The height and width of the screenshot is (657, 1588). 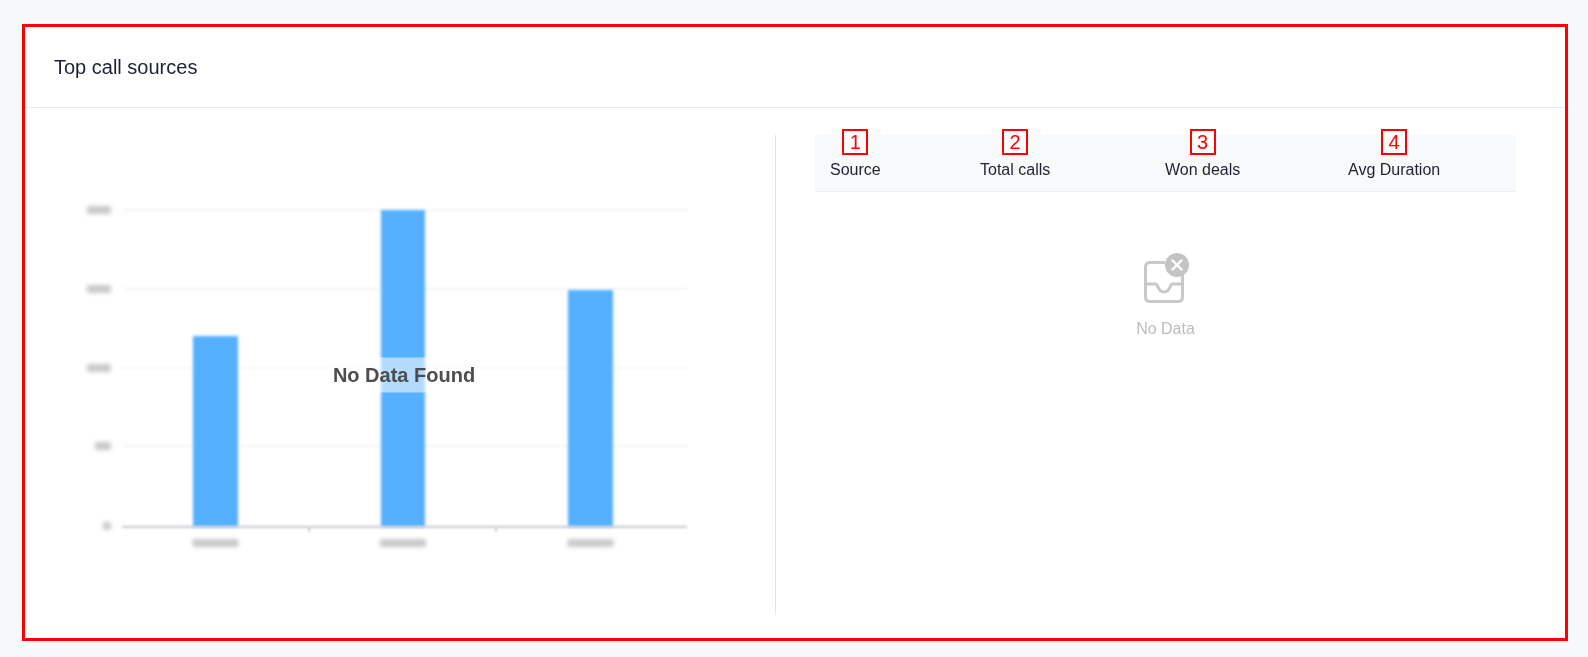 What do you see at coordinates (1202, 142) in the screenshot?
I see `callout-number: 3` at bounding box center [1202, 142].